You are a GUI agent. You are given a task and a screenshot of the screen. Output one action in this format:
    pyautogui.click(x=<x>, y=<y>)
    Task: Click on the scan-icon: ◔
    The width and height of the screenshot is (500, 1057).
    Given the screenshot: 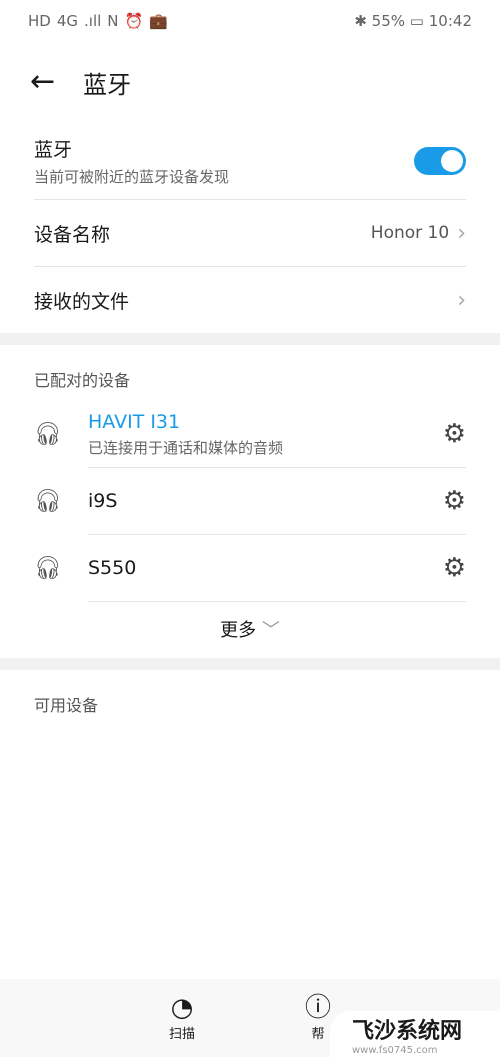 What is the action you would take?
    pyautogui.click(x=182, y=1008)
    